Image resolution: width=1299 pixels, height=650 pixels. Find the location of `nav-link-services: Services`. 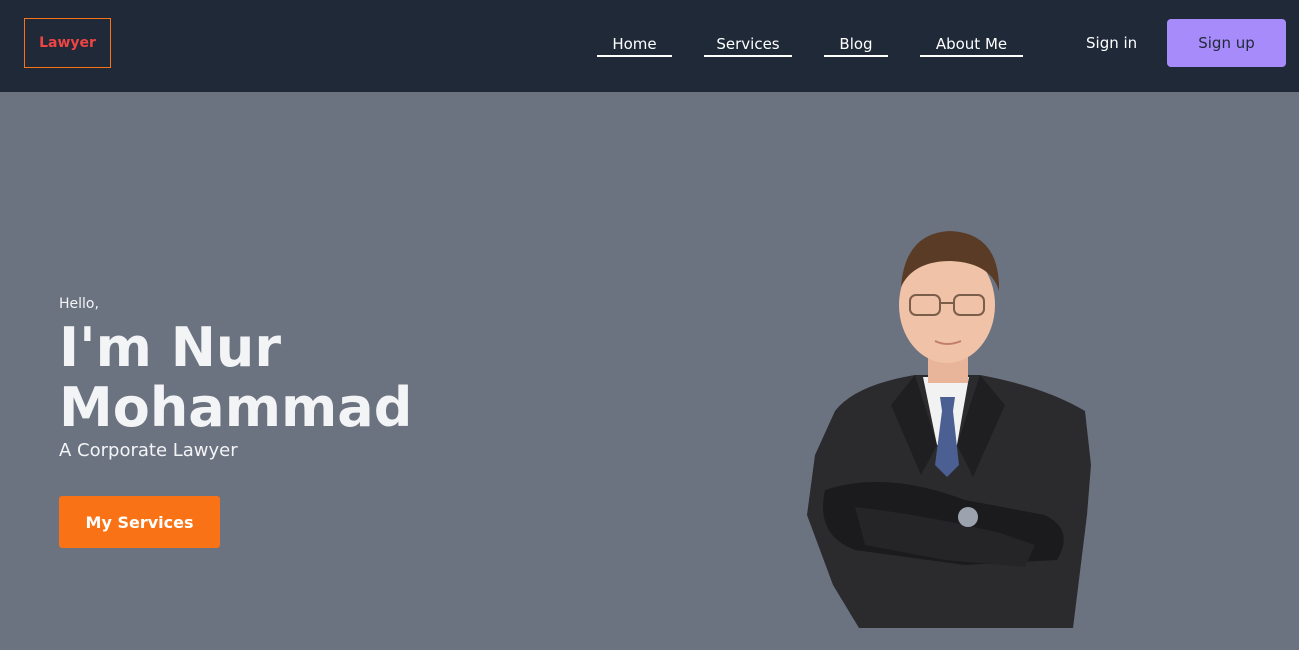

nav-link-services: Services is located at coordinates (748, 46).